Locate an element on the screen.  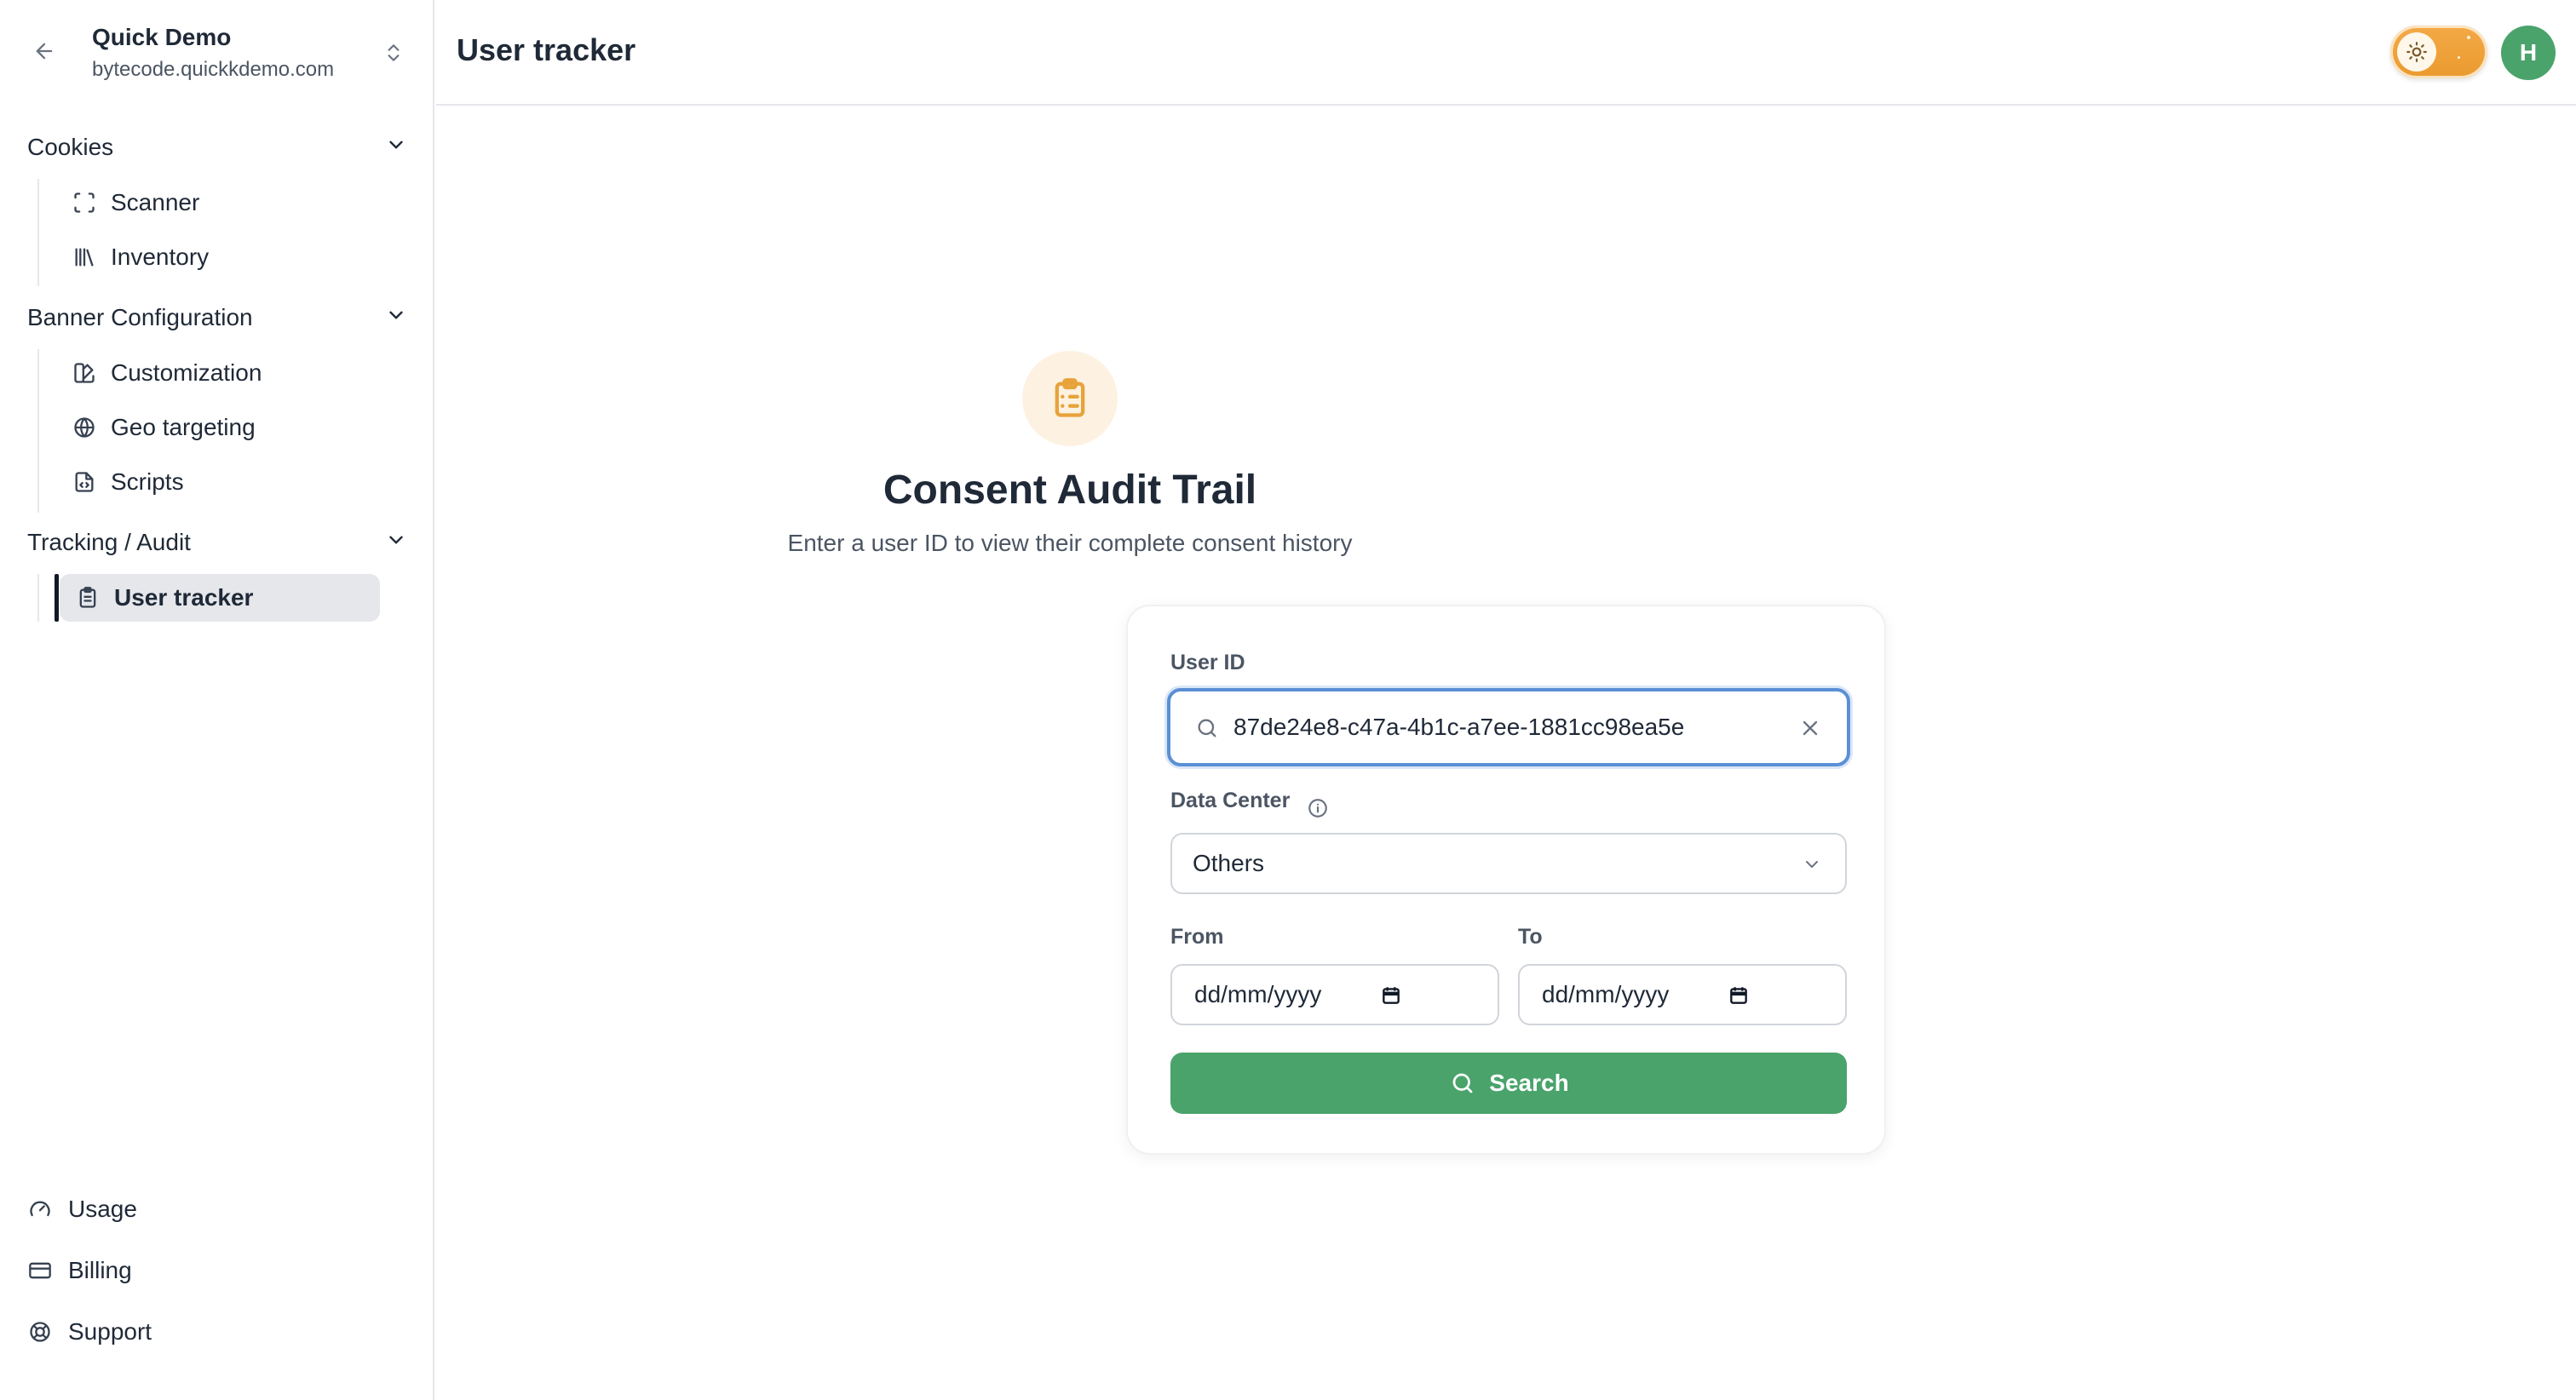
chevrons-up-down-icon is located at coordinates (394, 53).